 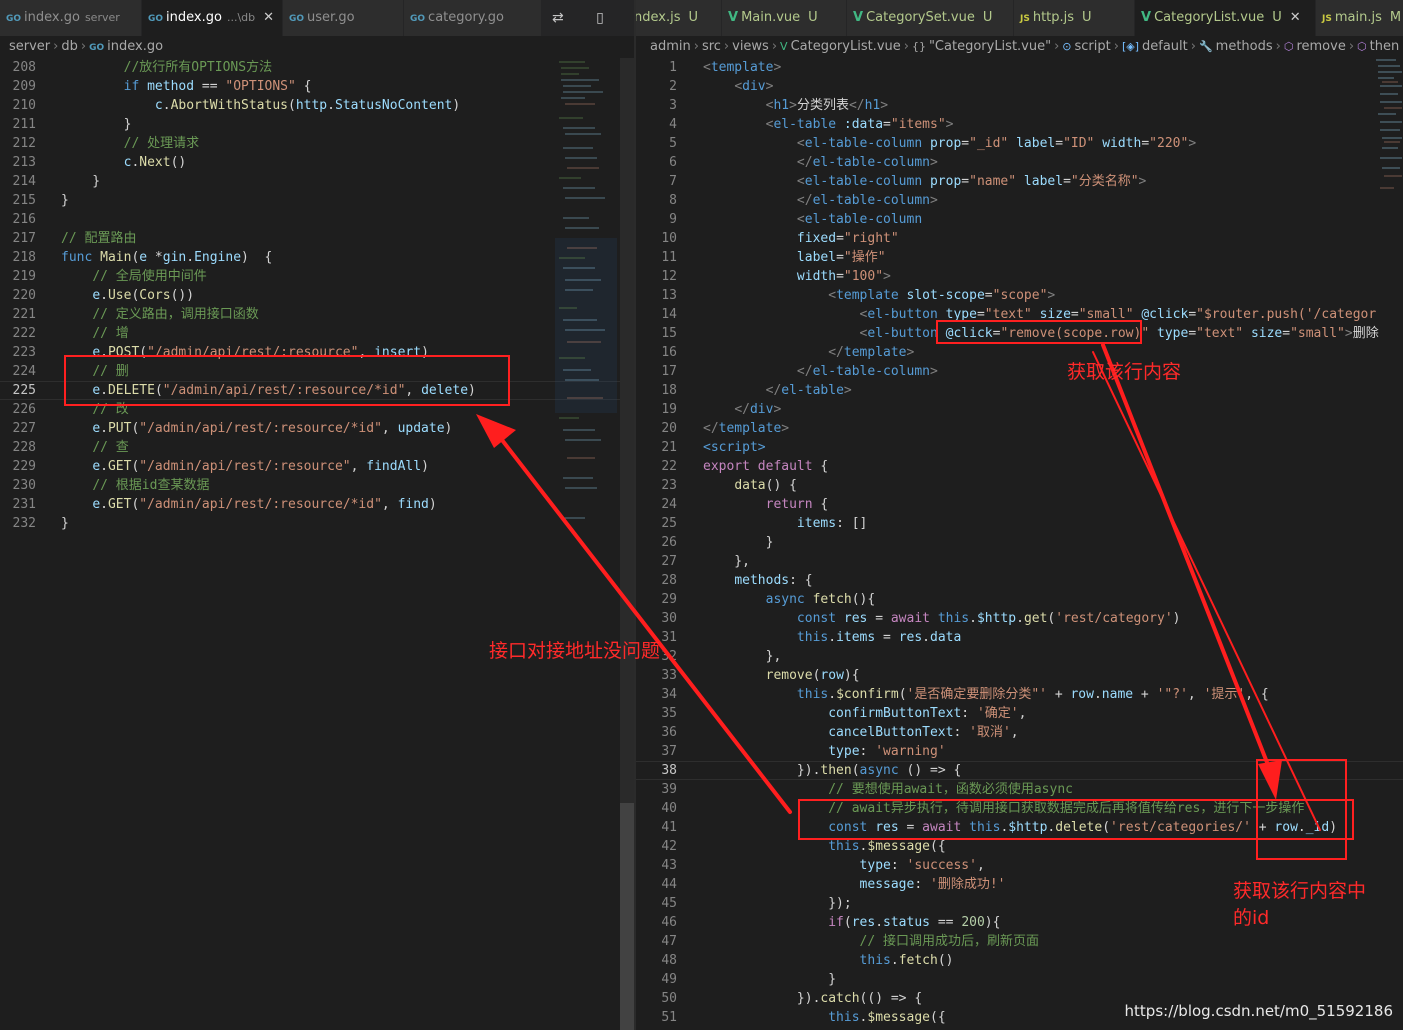 I want to click on breadcrumb-item: views, so click(x=750, y=46).